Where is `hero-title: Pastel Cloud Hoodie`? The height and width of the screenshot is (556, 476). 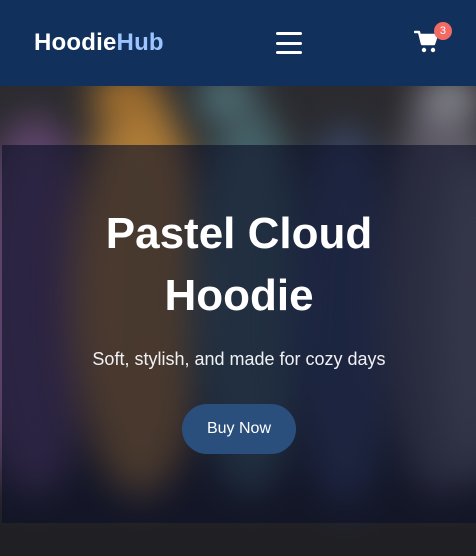
hero-title: Pastel Cloud Hoodie is located at coordinates (239, 264).